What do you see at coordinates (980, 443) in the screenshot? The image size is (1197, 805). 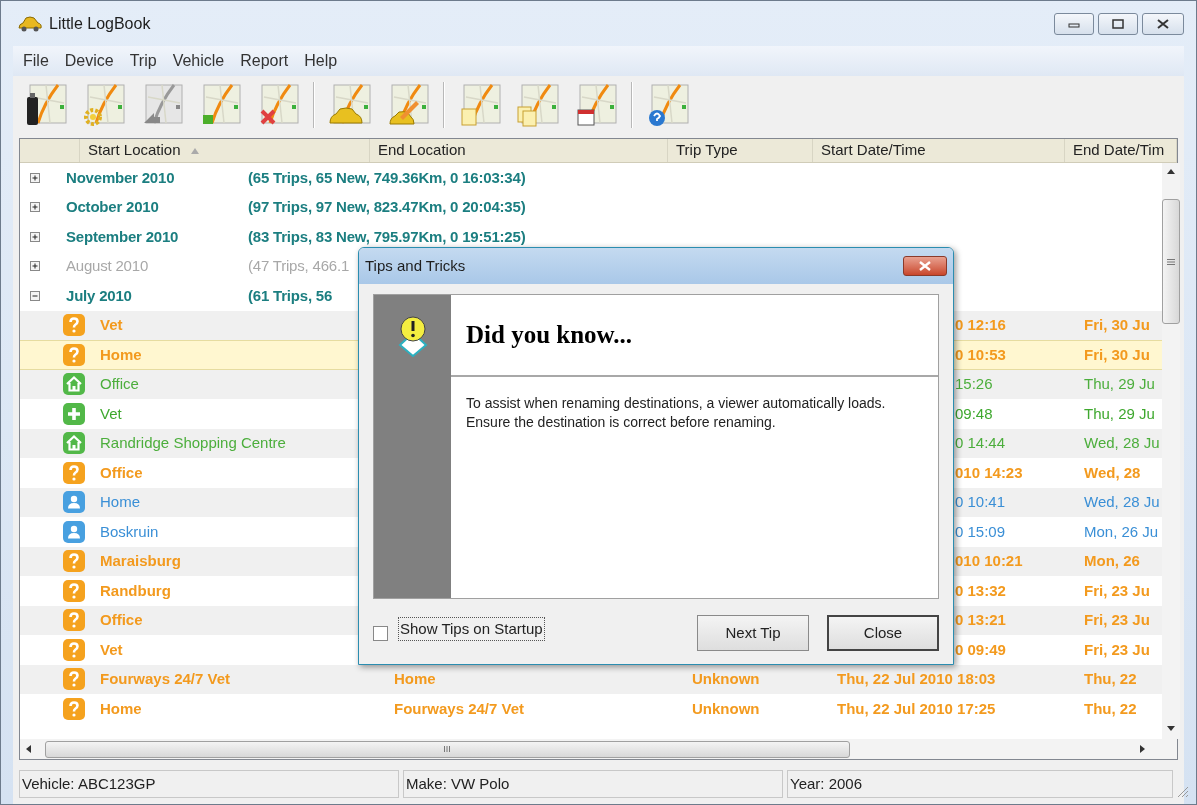 I see `table-cell-text: 0 14:44` at bounding box center [980, 443].